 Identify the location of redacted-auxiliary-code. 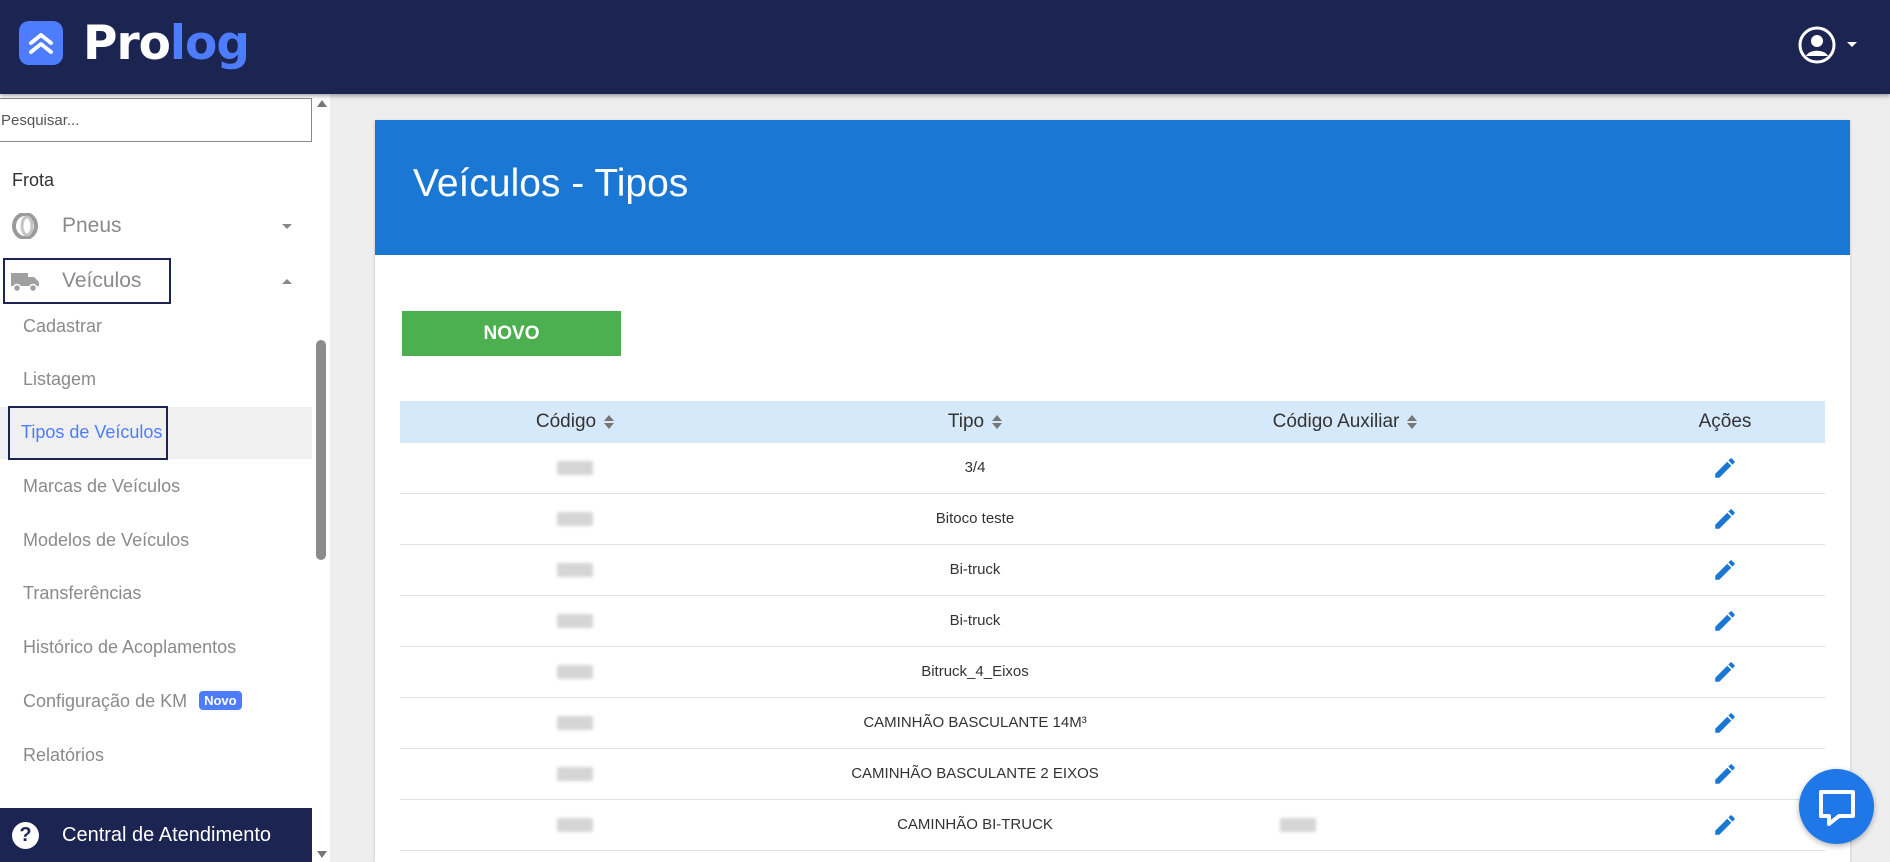
(1298, 825).